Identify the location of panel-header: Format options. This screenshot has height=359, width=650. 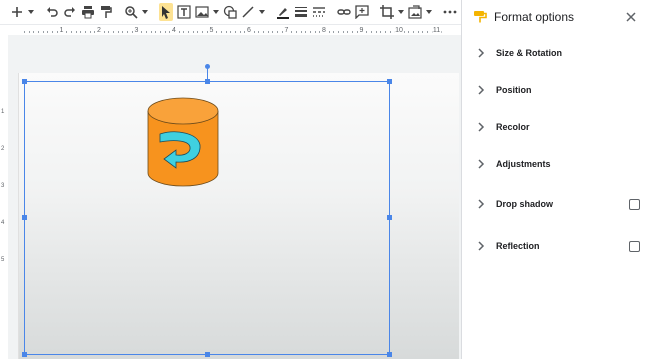
(556, 17).